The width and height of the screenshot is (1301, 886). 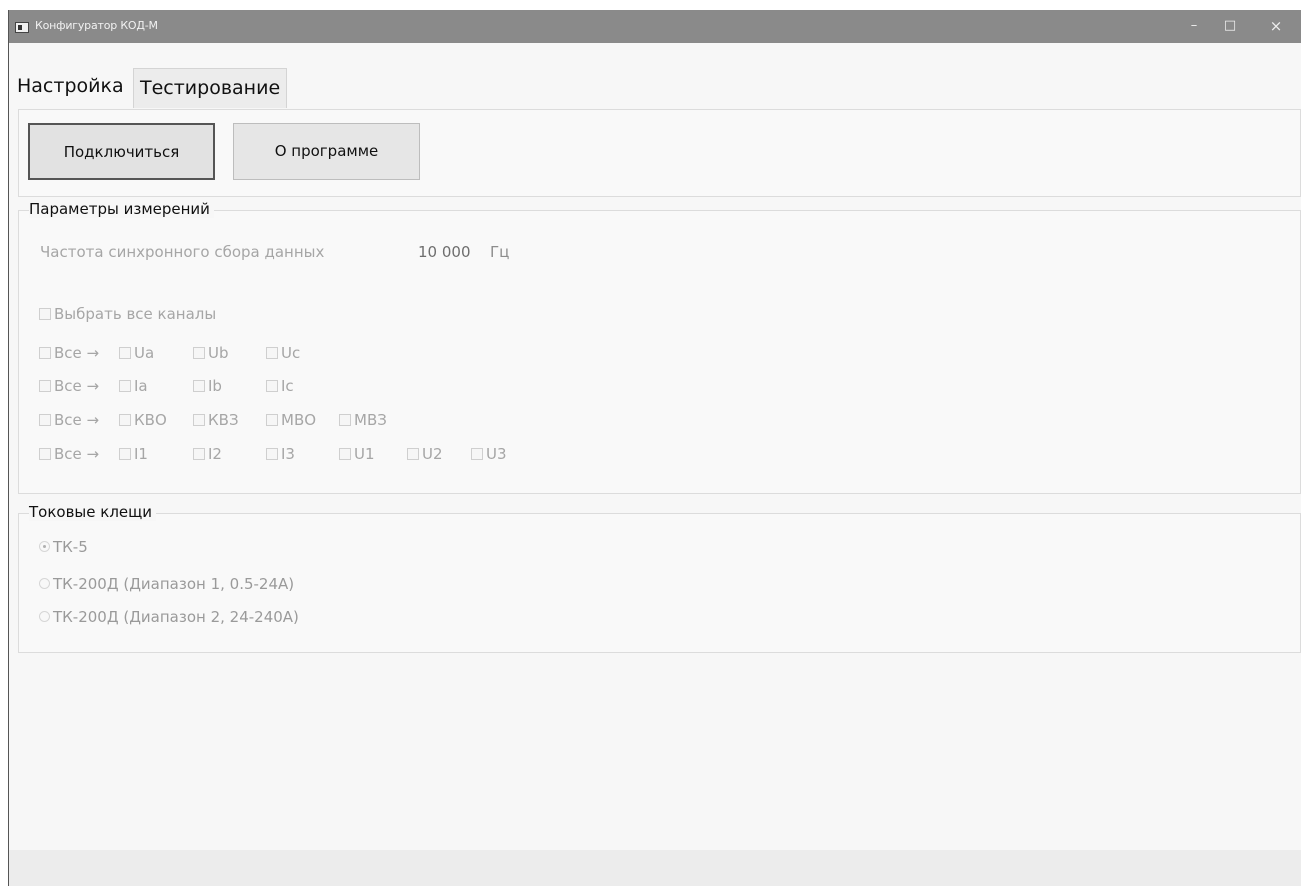 What do you see at coordinates (288, 454) in the screenshot?
I see `channel-label: I3` at bounding box center [288, 454].